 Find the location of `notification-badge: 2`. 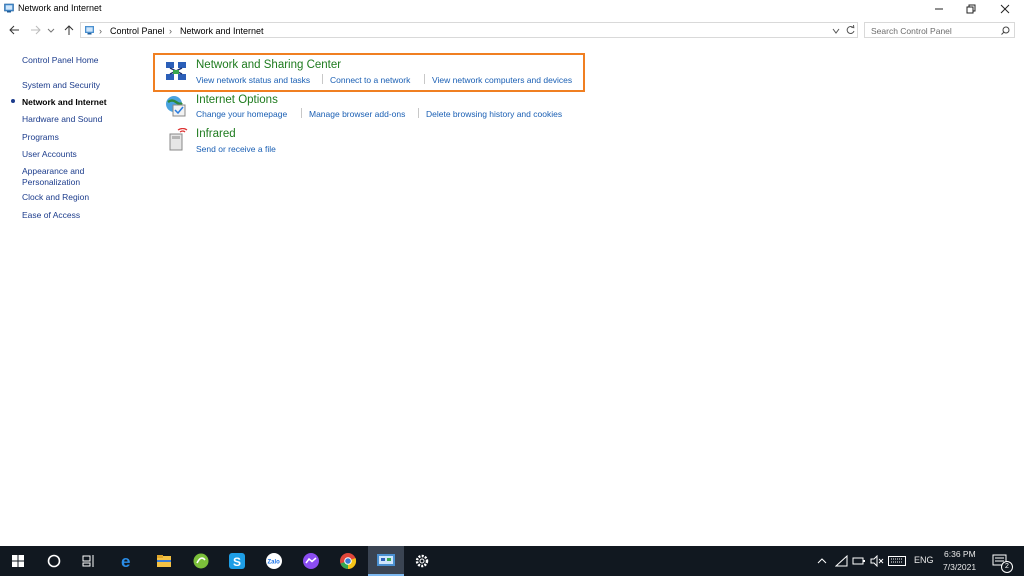

notification-badge: 2 is located at coordinates (1007, 567).